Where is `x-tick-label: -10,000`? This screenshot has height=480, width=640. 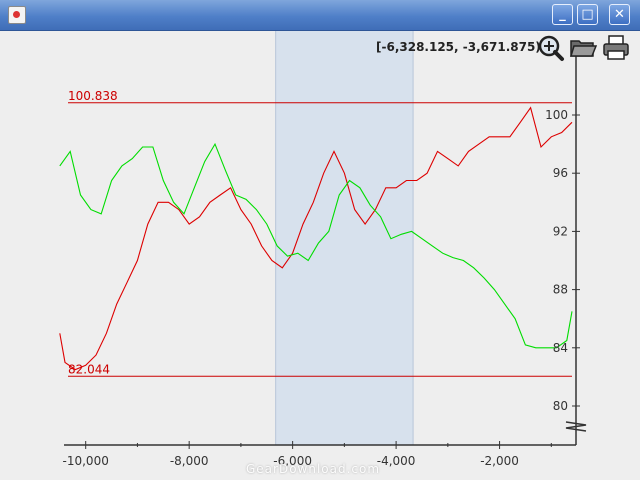
x-tick-label: -10,000 is located at coordinates (86, 461).